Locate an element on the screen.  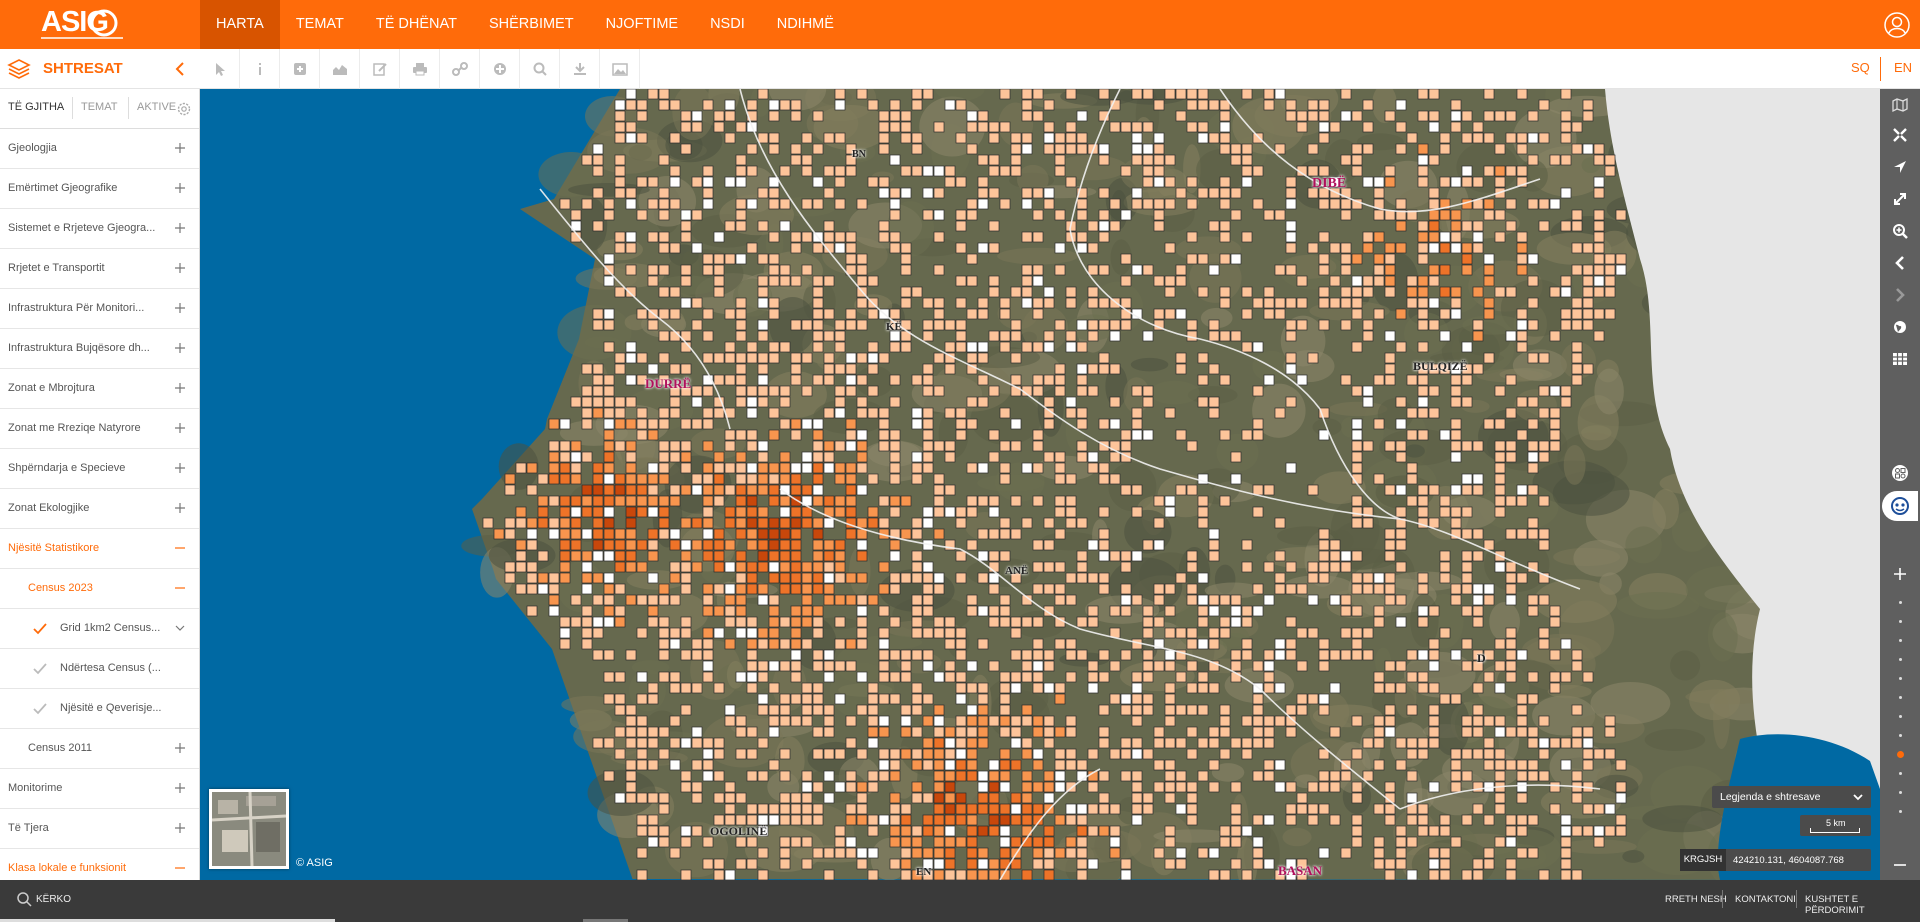
footer-link-kontaktoni: KONTAKTONI is located at coordinates (1765, 899).